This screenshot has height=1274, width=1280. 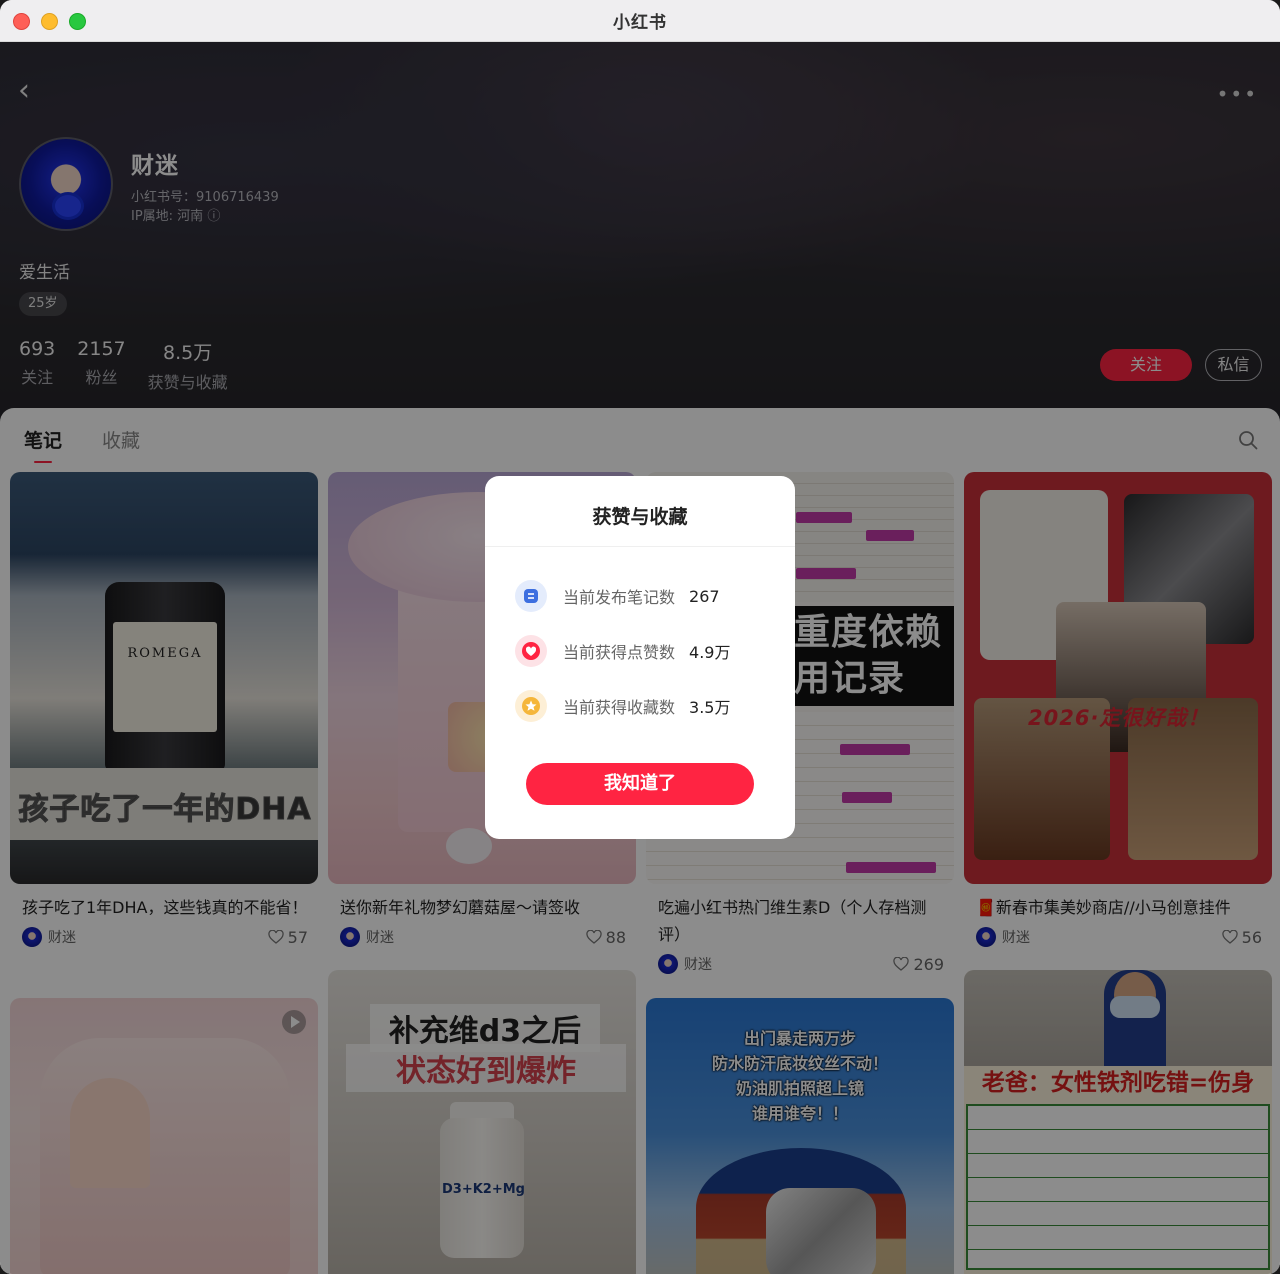 I want to click on stat-row-value: 267, so click(x=704, y=596).